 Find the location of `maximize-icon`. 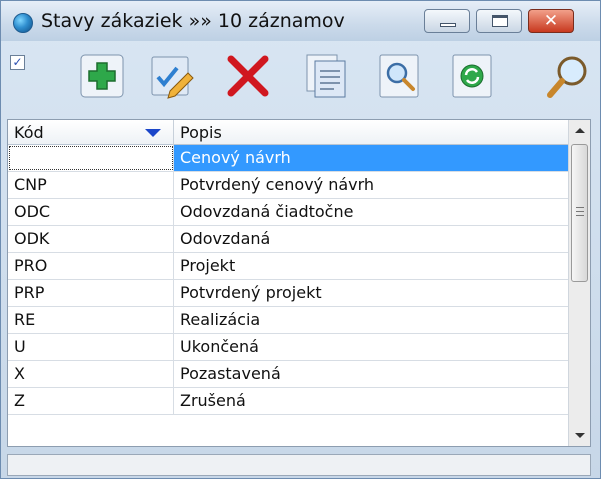

maximize-icon is located at coordinates (500, 21).